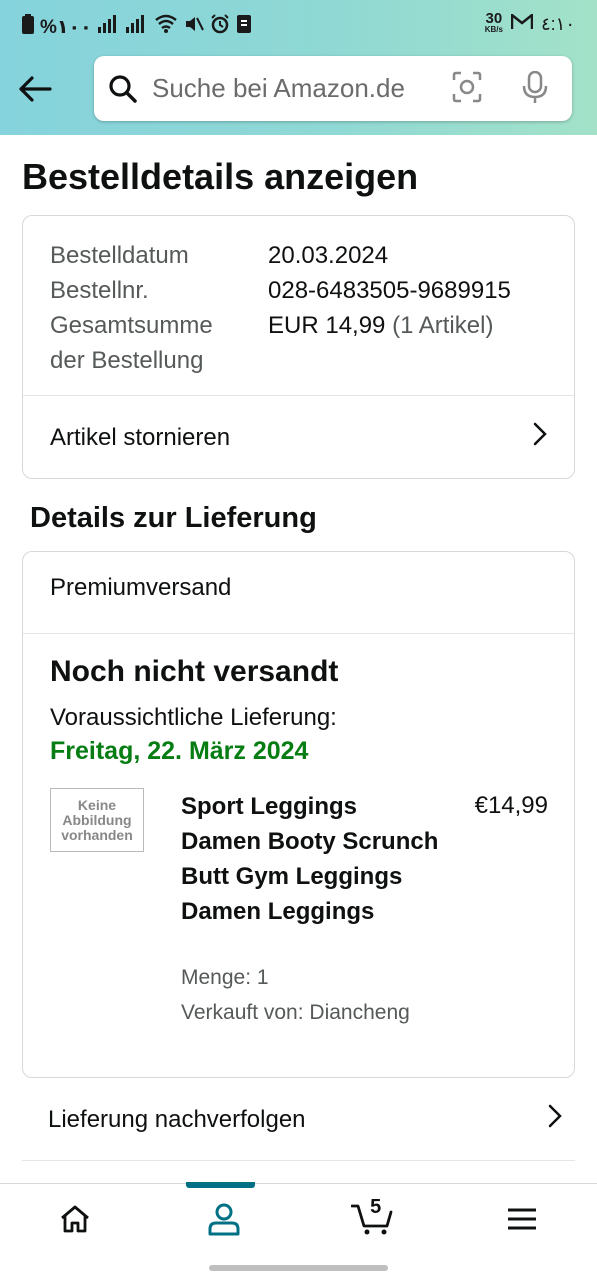 This screenshot has width=597, height=1280. Describe the element at coordinates (173, 518) in the screenshot. I see `delivery-section-title: Details zur Lieferung` at that location.